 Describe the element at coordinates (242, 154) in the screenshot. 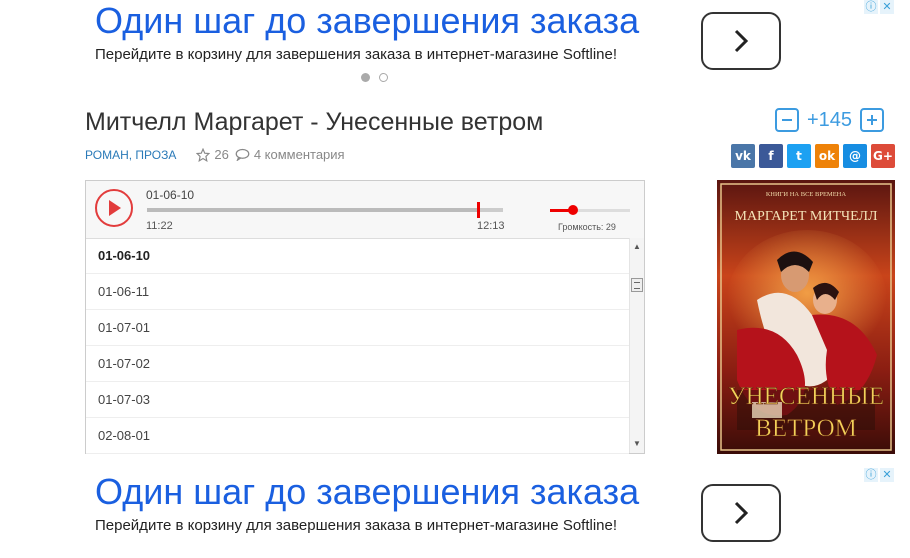

I see `comment-icon` at that location.